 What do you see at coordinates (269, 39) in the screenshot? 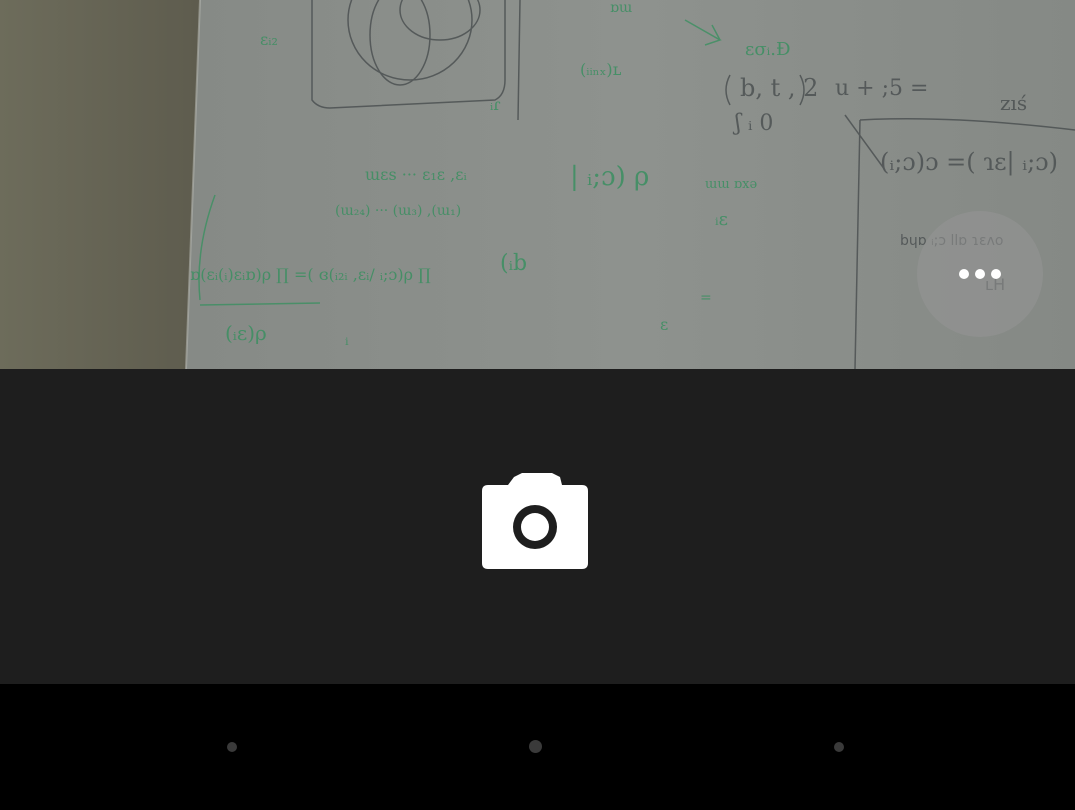
I see `svg-text: ɛᵢ₂` at bounding box center [269, 39].